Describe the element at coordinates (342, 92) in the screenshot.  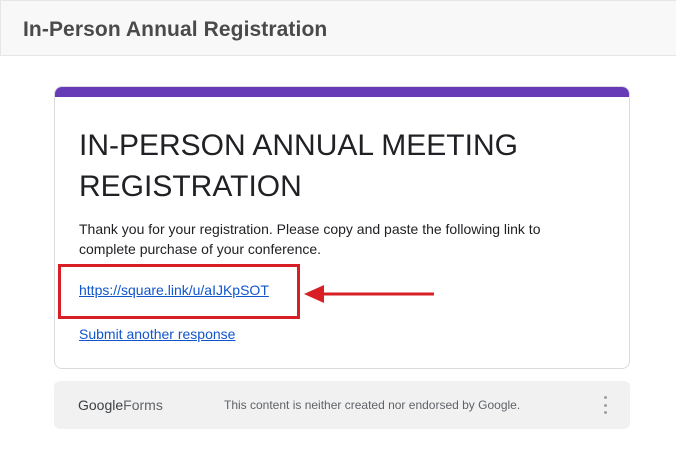
I see `card-accent-bar` at that location.